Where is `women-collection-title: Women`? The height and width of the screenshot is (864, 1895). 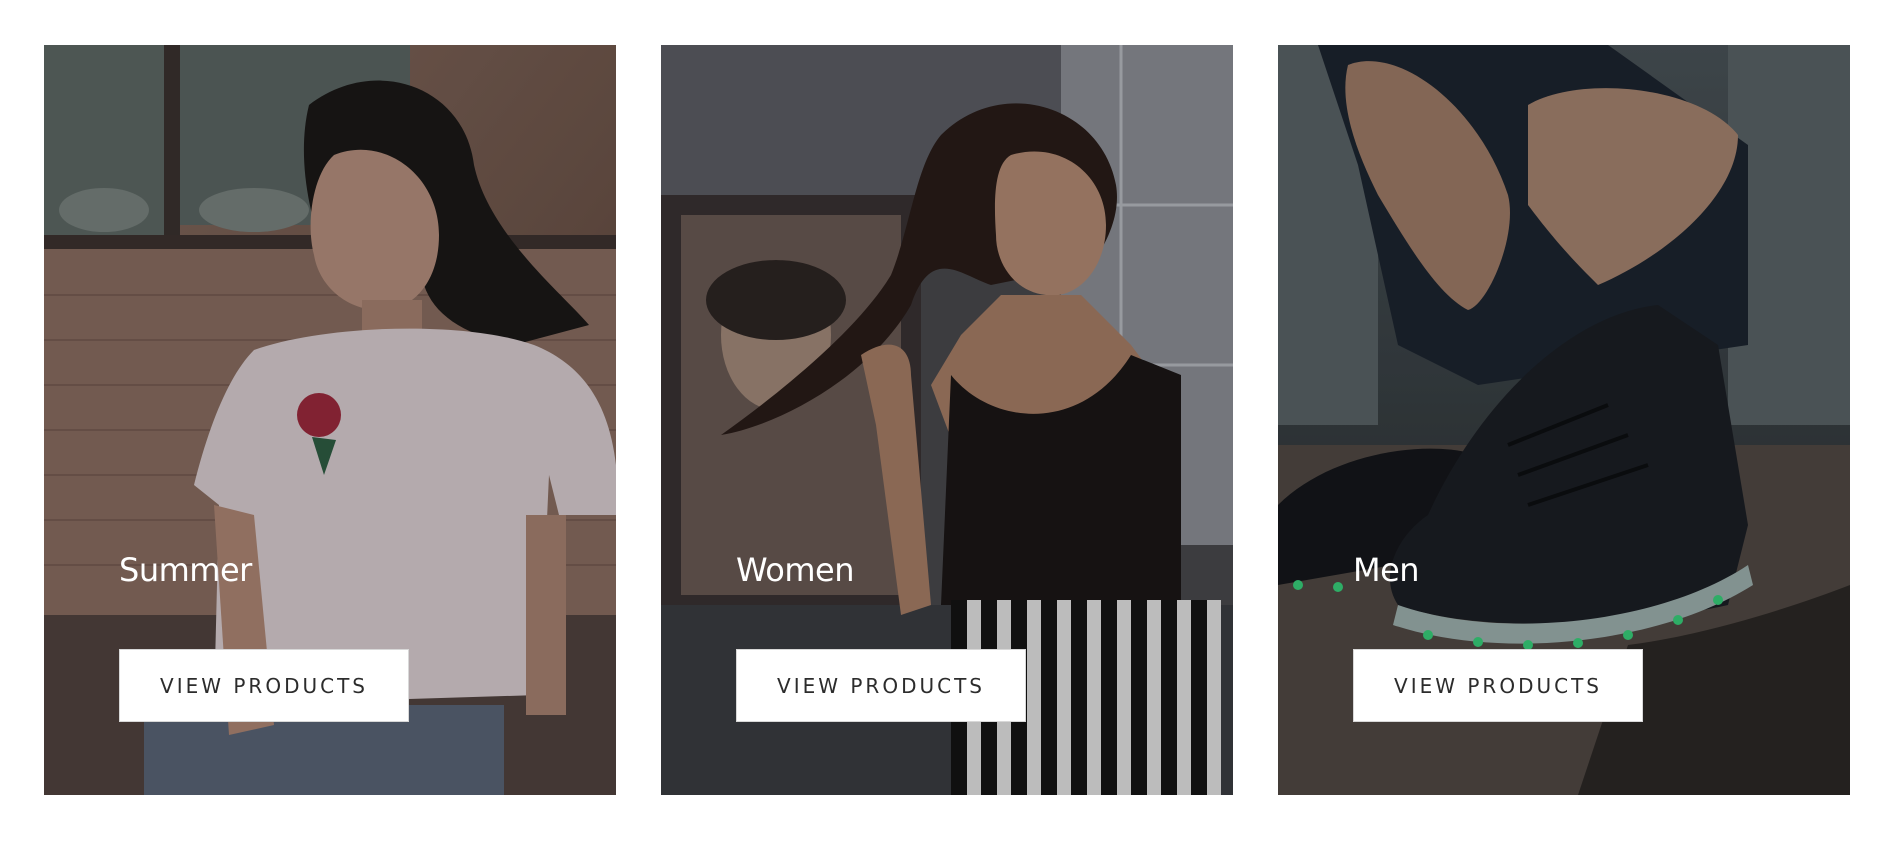 women-collection-title: Women is located at coordinates (795, 570).